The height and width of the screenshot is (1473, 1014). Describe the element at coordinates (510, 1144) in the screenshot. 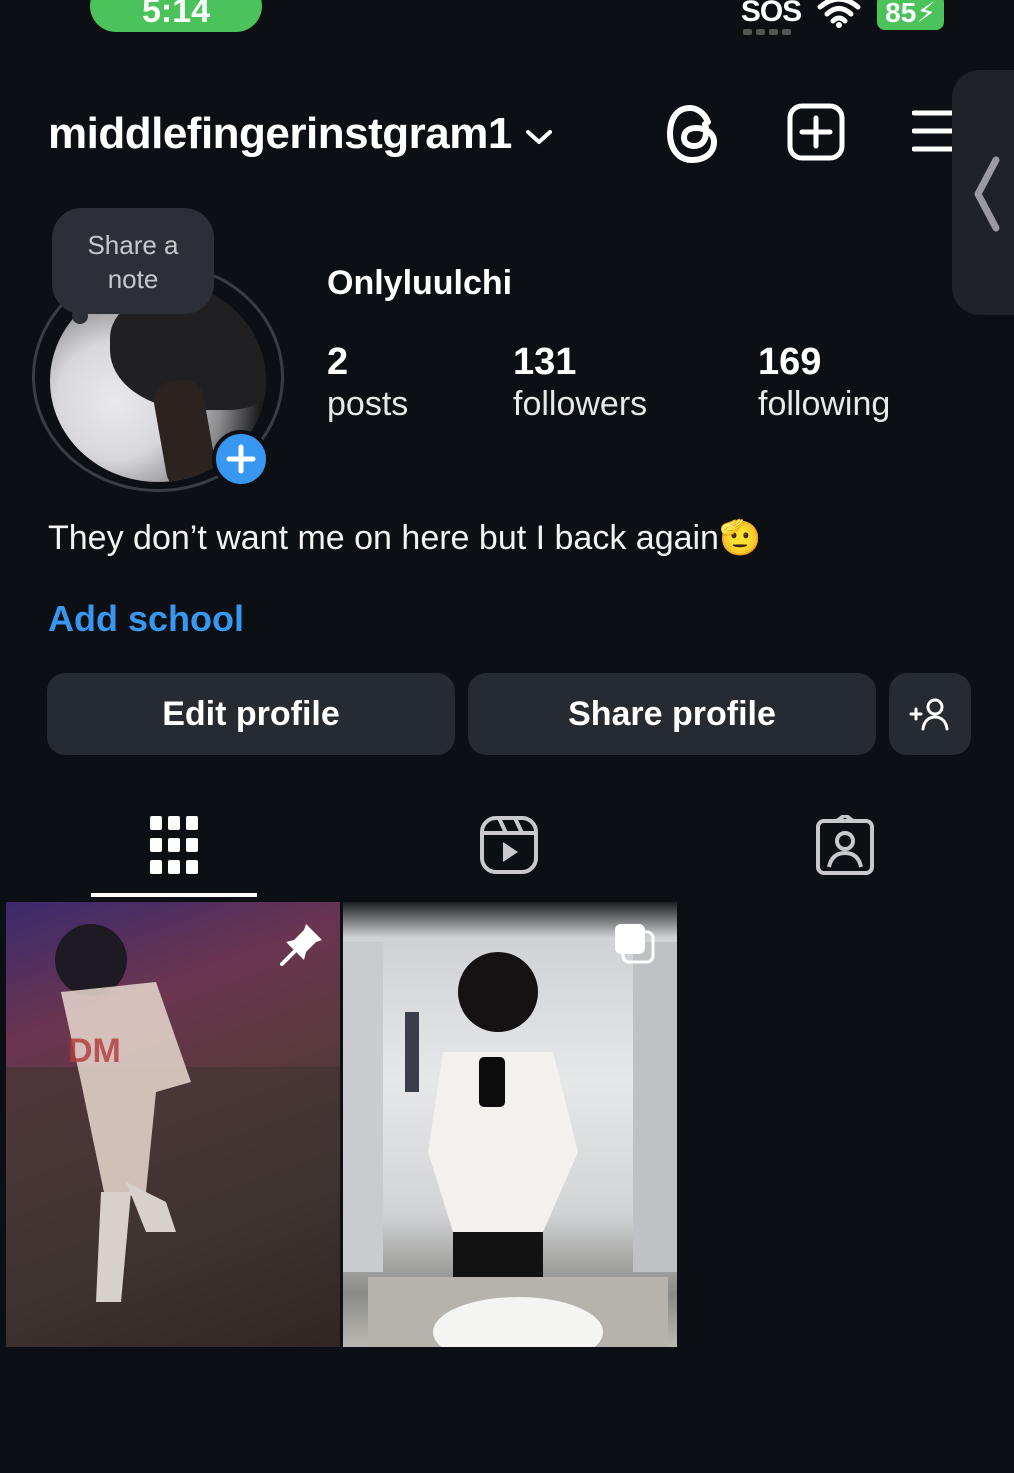

I see `selfie-photo-image` at that location.